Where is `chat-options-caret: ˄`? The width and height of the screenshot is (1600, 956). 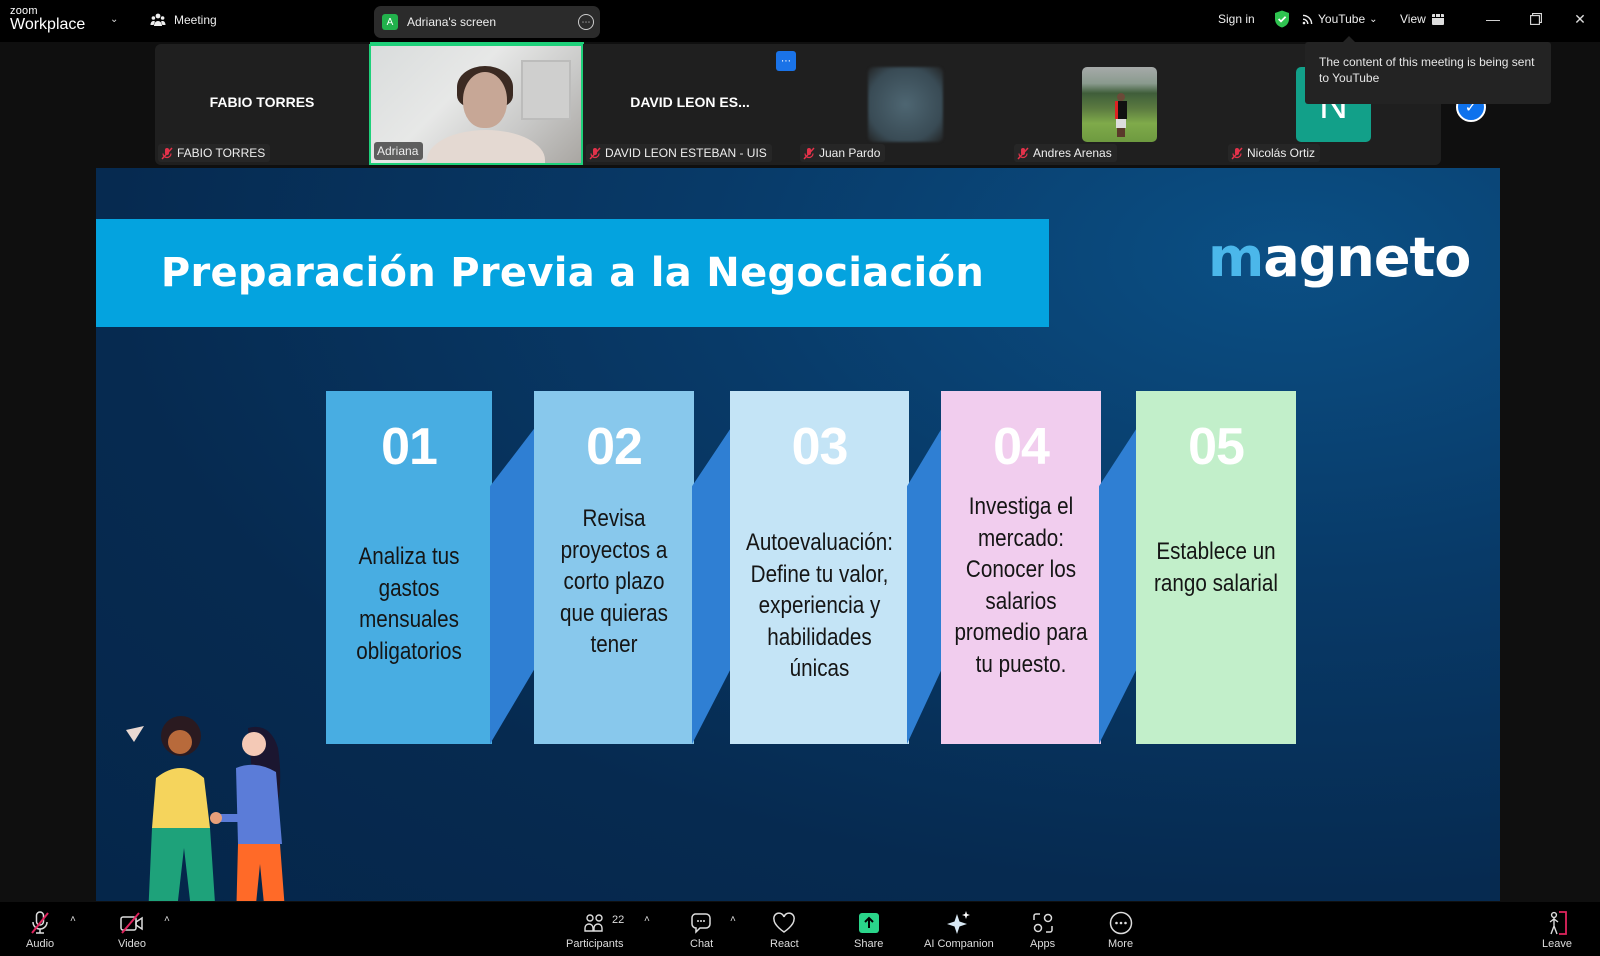
chat-options-caret: ˄ is located at coordinates (733, 919).